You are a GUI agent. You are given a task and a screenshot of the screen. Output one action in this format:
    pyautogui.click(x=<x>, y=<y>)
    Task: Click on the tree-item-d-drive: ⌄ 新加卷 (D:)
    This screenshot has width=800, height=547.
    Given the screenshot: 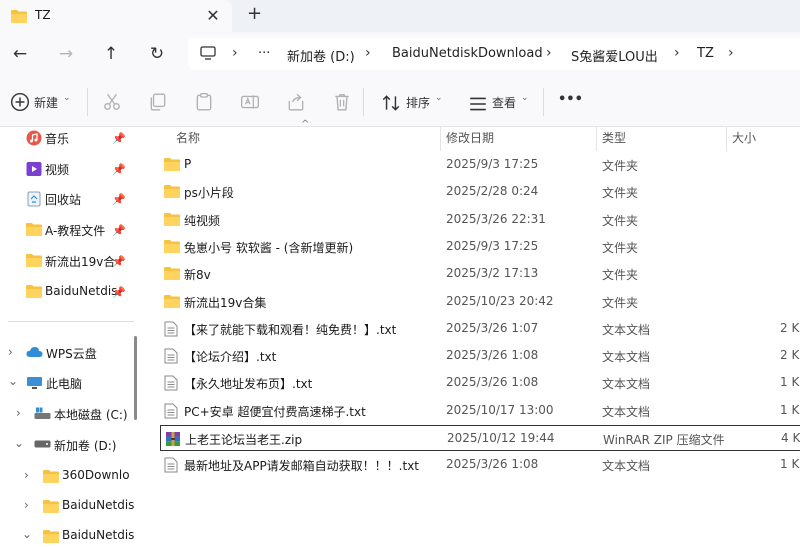 What is the action you would take?
    pyautogui.click(x=74, y=445)
    